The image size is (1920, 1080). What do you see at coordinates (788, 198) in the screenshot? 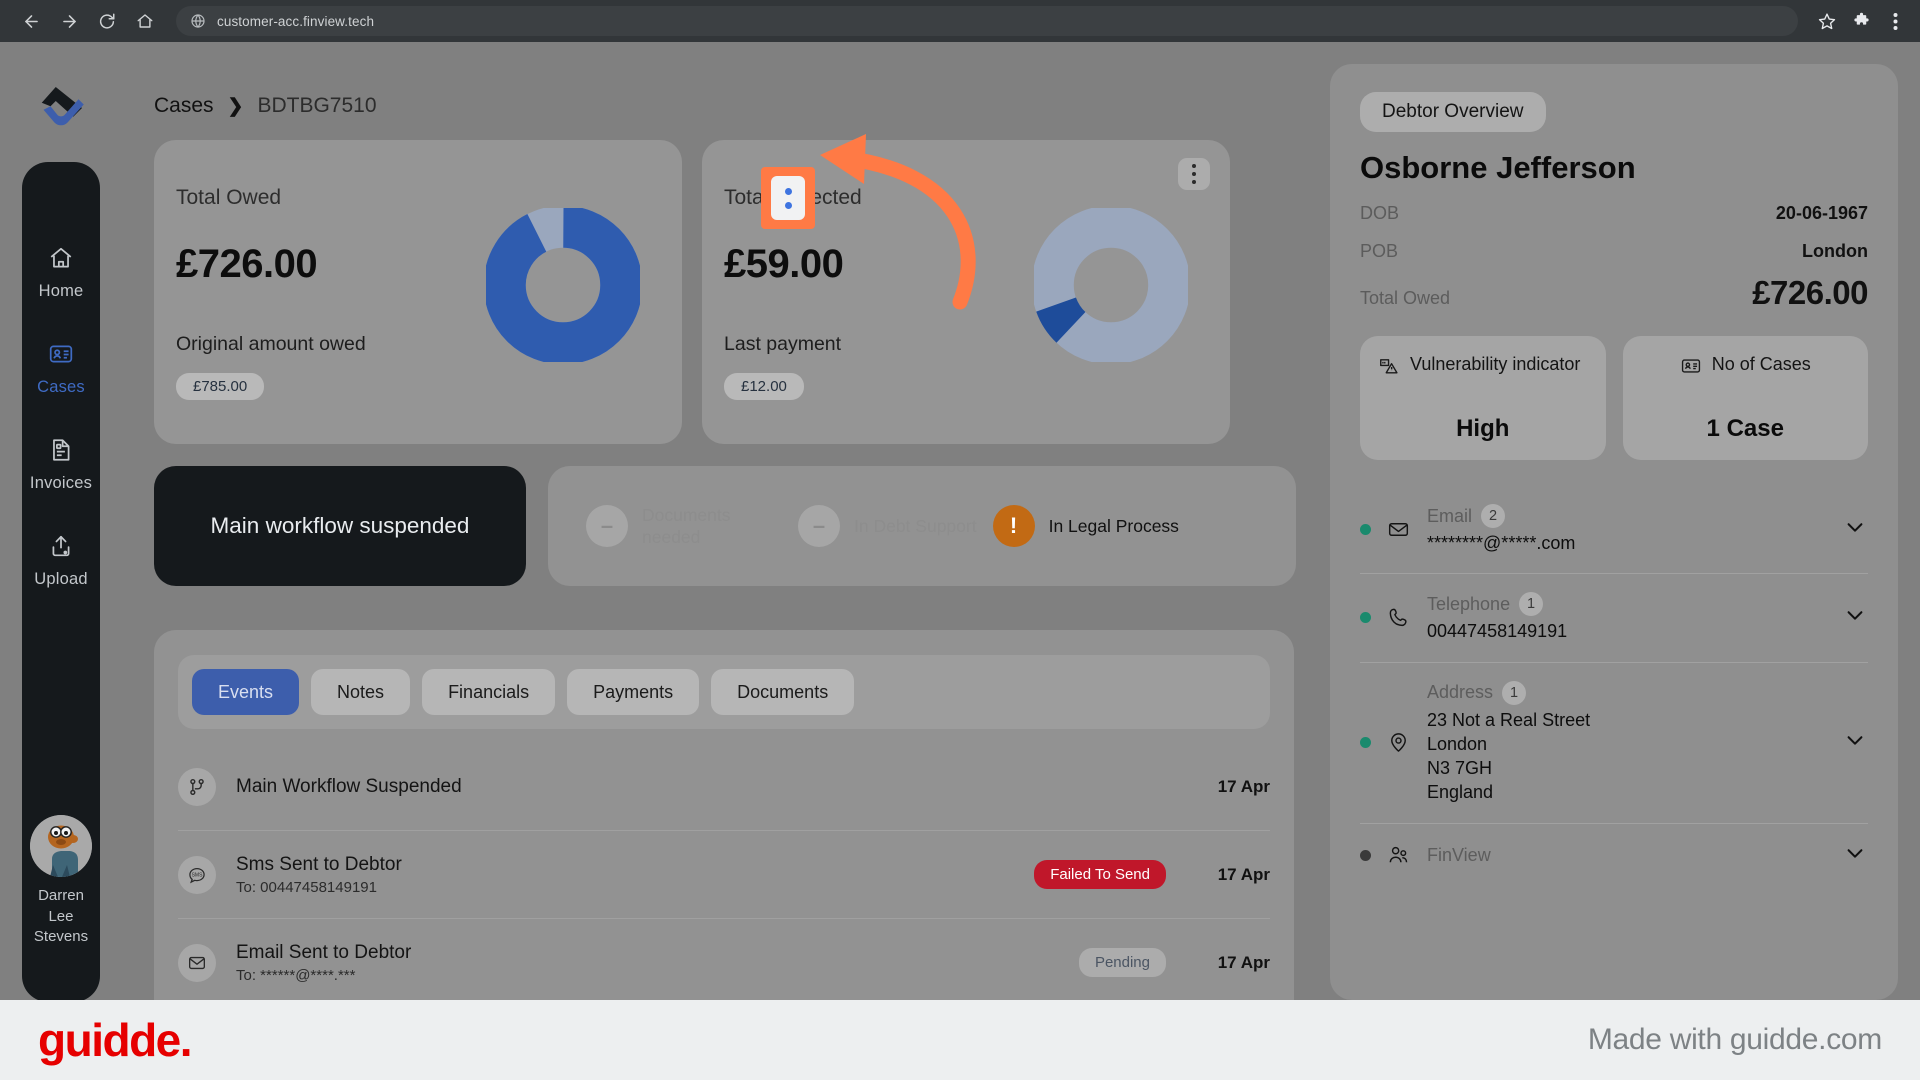
I see `total-owed-kebab-button` at bounding box center [788, 198].